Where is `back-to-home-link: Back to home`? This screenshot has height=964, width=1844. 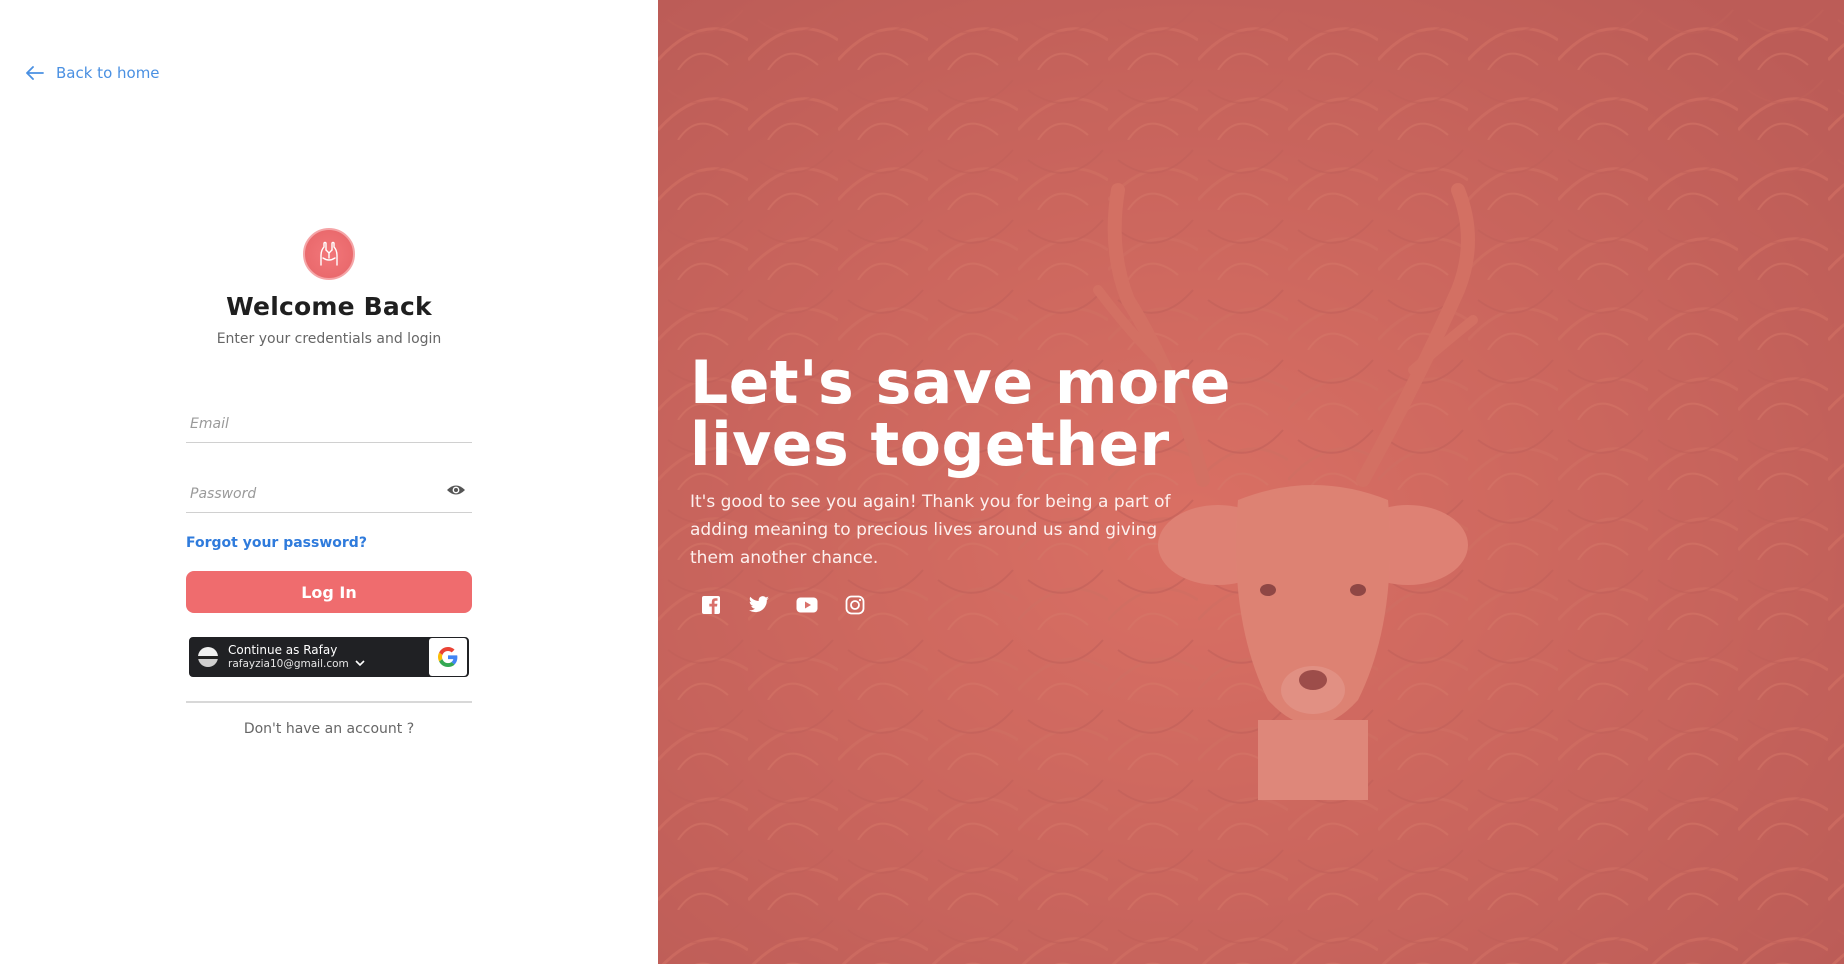 back-to-home-link: Back to home is located at coordinates (93, 73).